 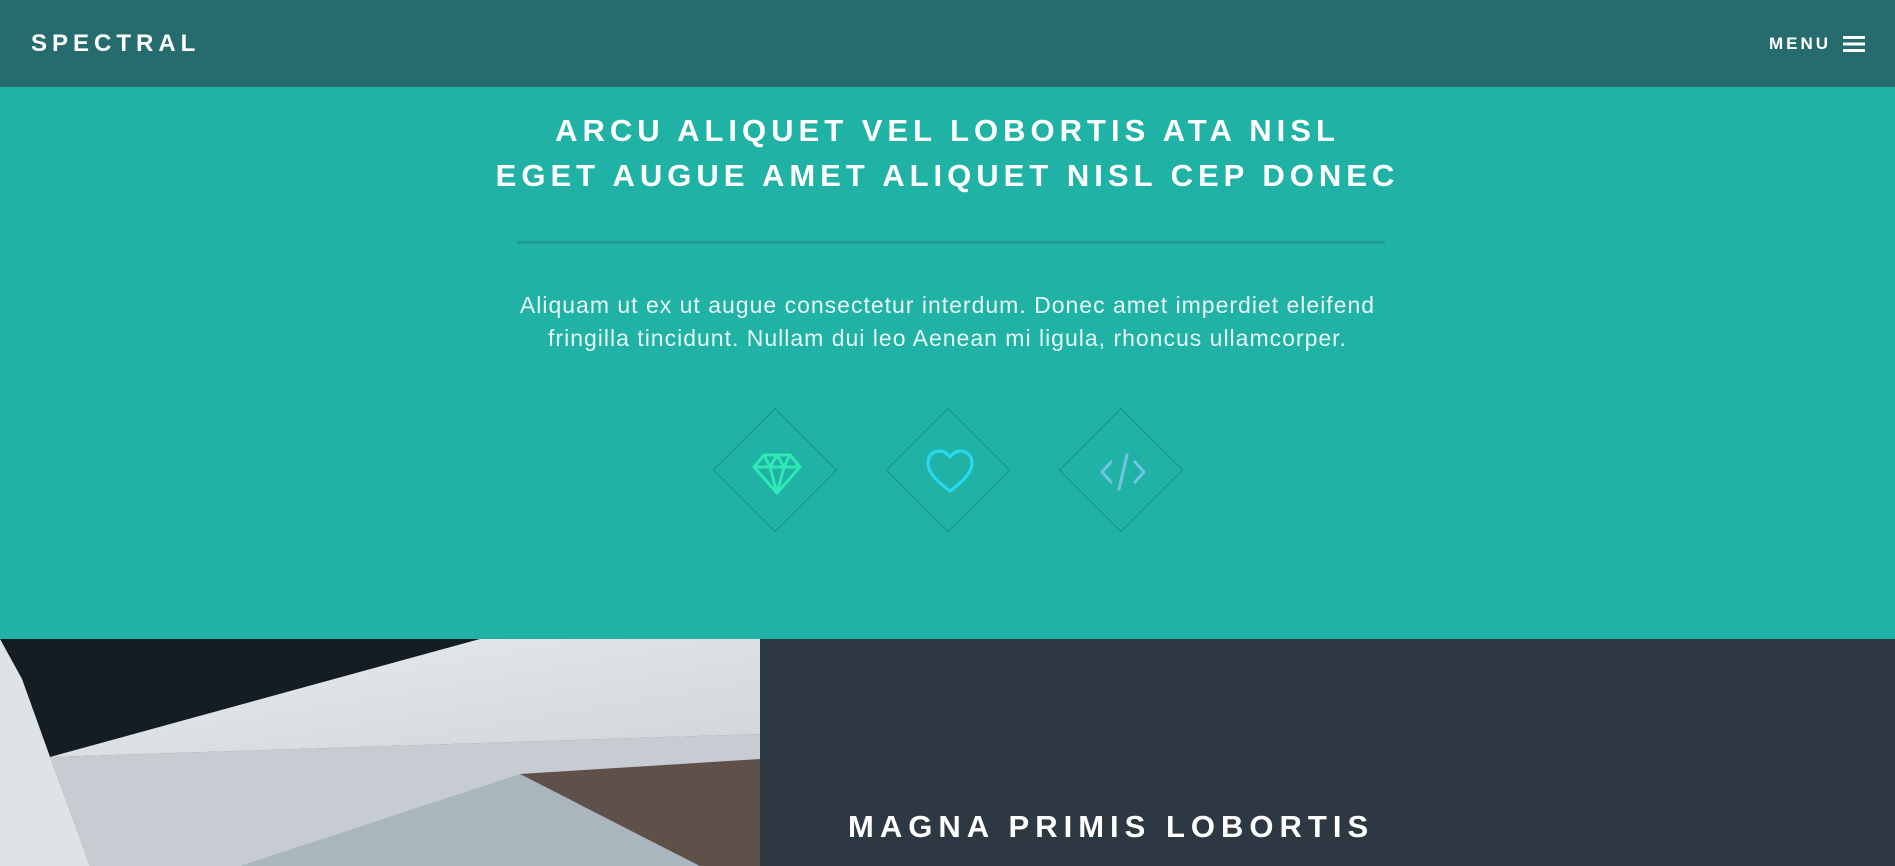 I want to click on heart-icon, so click(x=950, y=472).